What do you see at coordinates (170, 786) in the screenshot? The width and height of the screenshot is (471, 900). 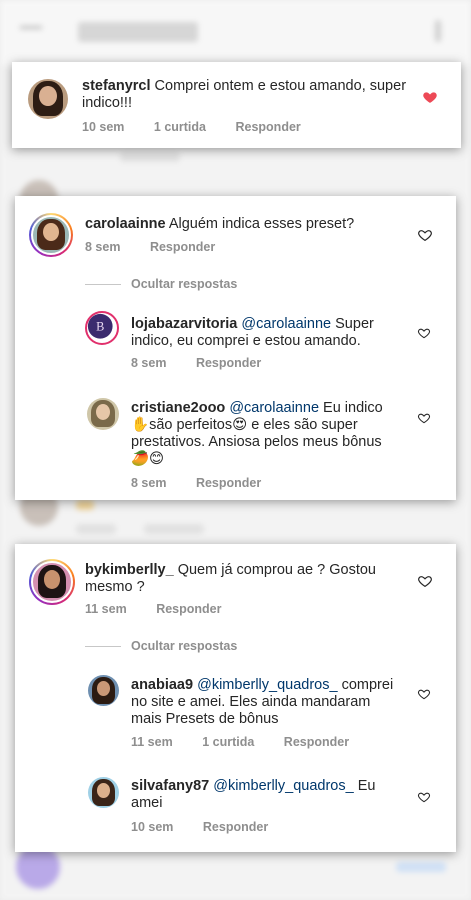 I see `reply-username: silvafany87` at bounding box center [170, 786].